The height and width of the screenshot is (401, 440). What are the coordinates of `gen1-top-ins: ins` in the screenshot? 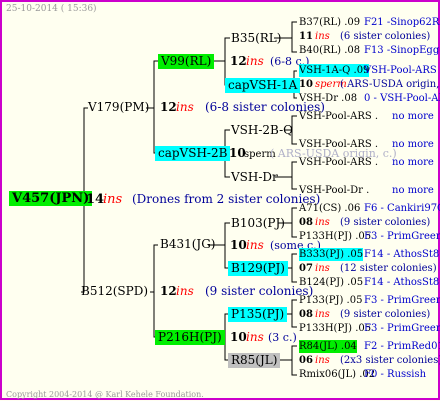 It's located at (185, 107).